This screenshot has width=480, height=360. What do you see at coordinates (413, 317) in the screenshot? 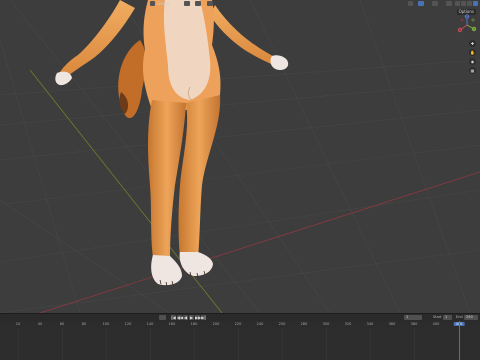
I see `current-frame-field: 1` at bounding box center [413, 317].